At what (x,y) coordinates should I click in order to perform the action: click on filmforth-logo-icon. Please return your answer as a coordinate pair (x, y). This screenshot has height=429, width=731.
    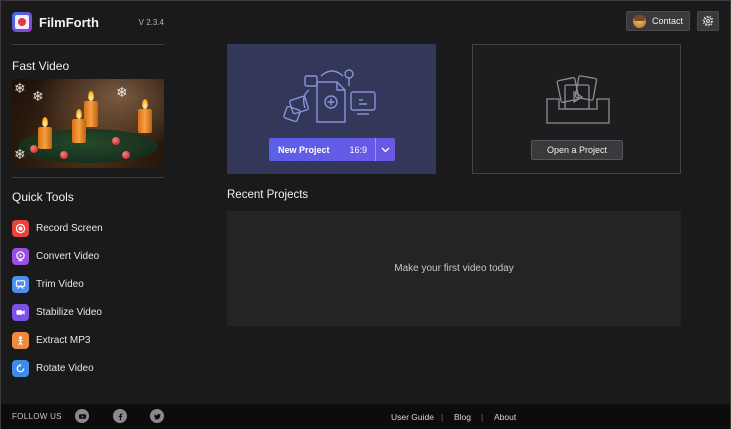
    Looking at the image, I should click on (22, 22).